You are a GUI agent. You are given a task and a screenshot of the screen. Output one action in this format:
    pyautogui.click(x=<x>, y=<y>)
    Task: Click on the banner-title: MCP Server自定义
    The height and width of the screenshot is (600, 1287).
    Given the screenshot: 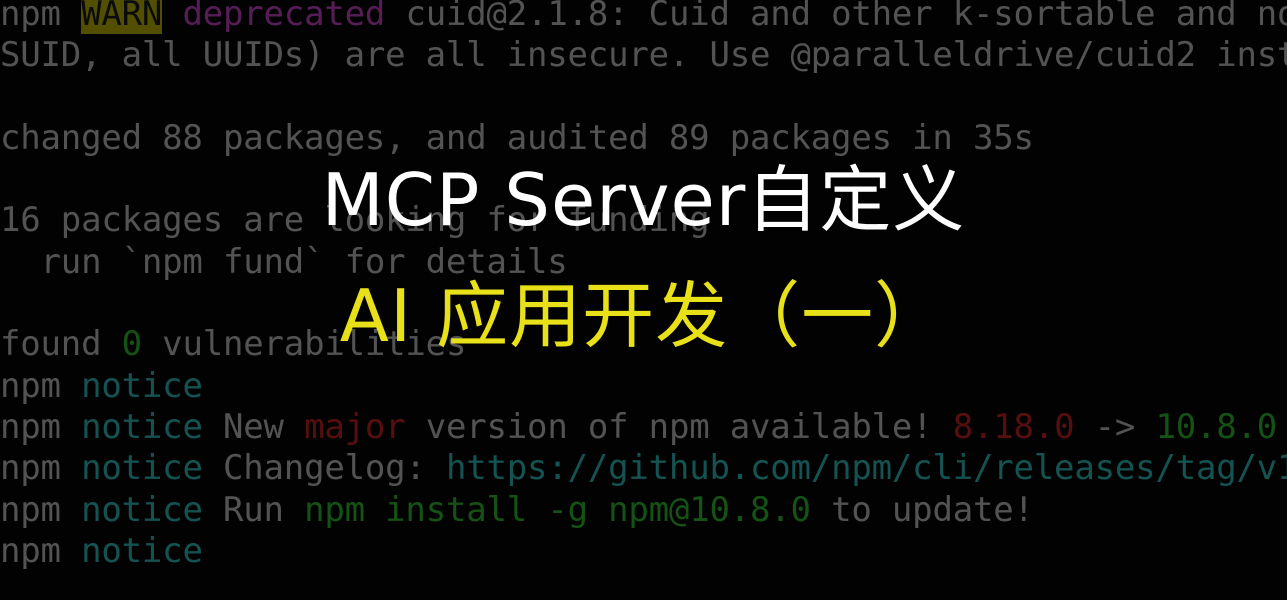 What is the action you would take?
    pyautogui.click(x=643, y=200)
    